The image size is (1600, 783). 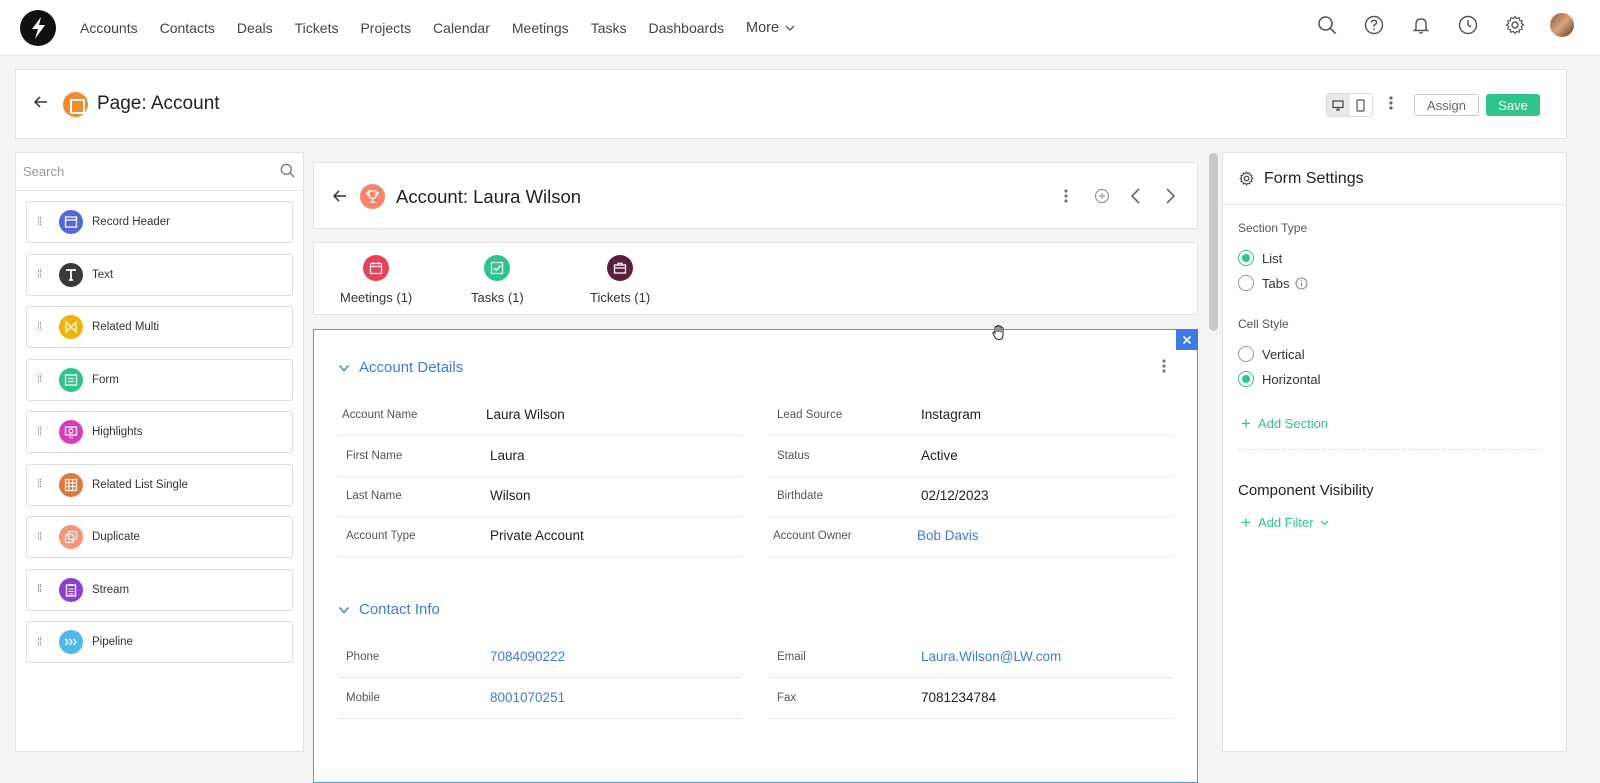 What do you see at coordinates (159, 432) in the screenshot?
I see `component-highlights: ⁞⁞ Highlights` at bounding box center [159, 432].